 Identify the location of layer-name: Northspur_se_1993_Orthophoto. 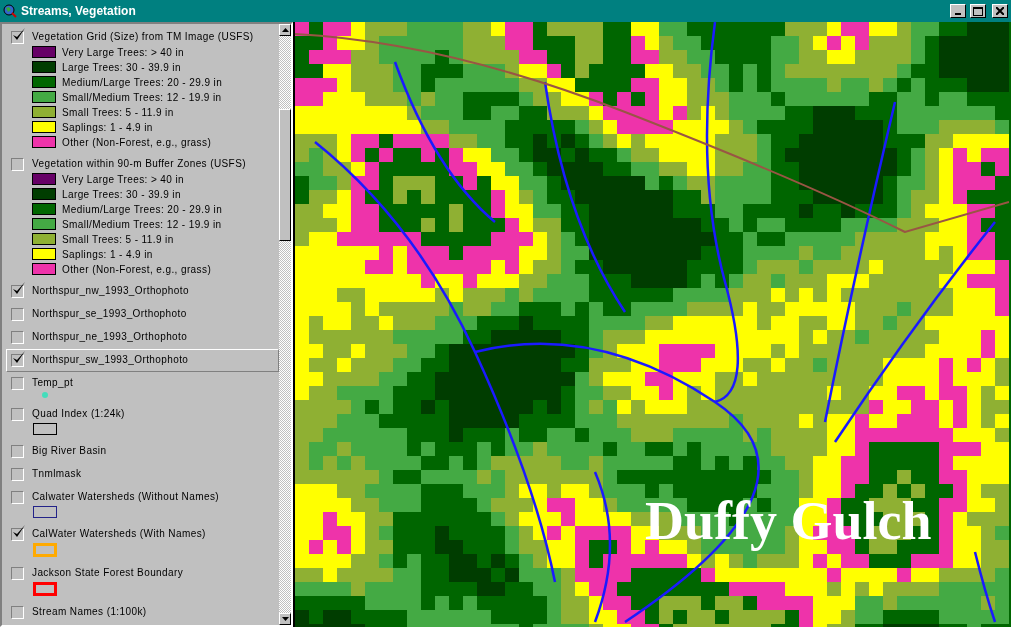
(109, 313).